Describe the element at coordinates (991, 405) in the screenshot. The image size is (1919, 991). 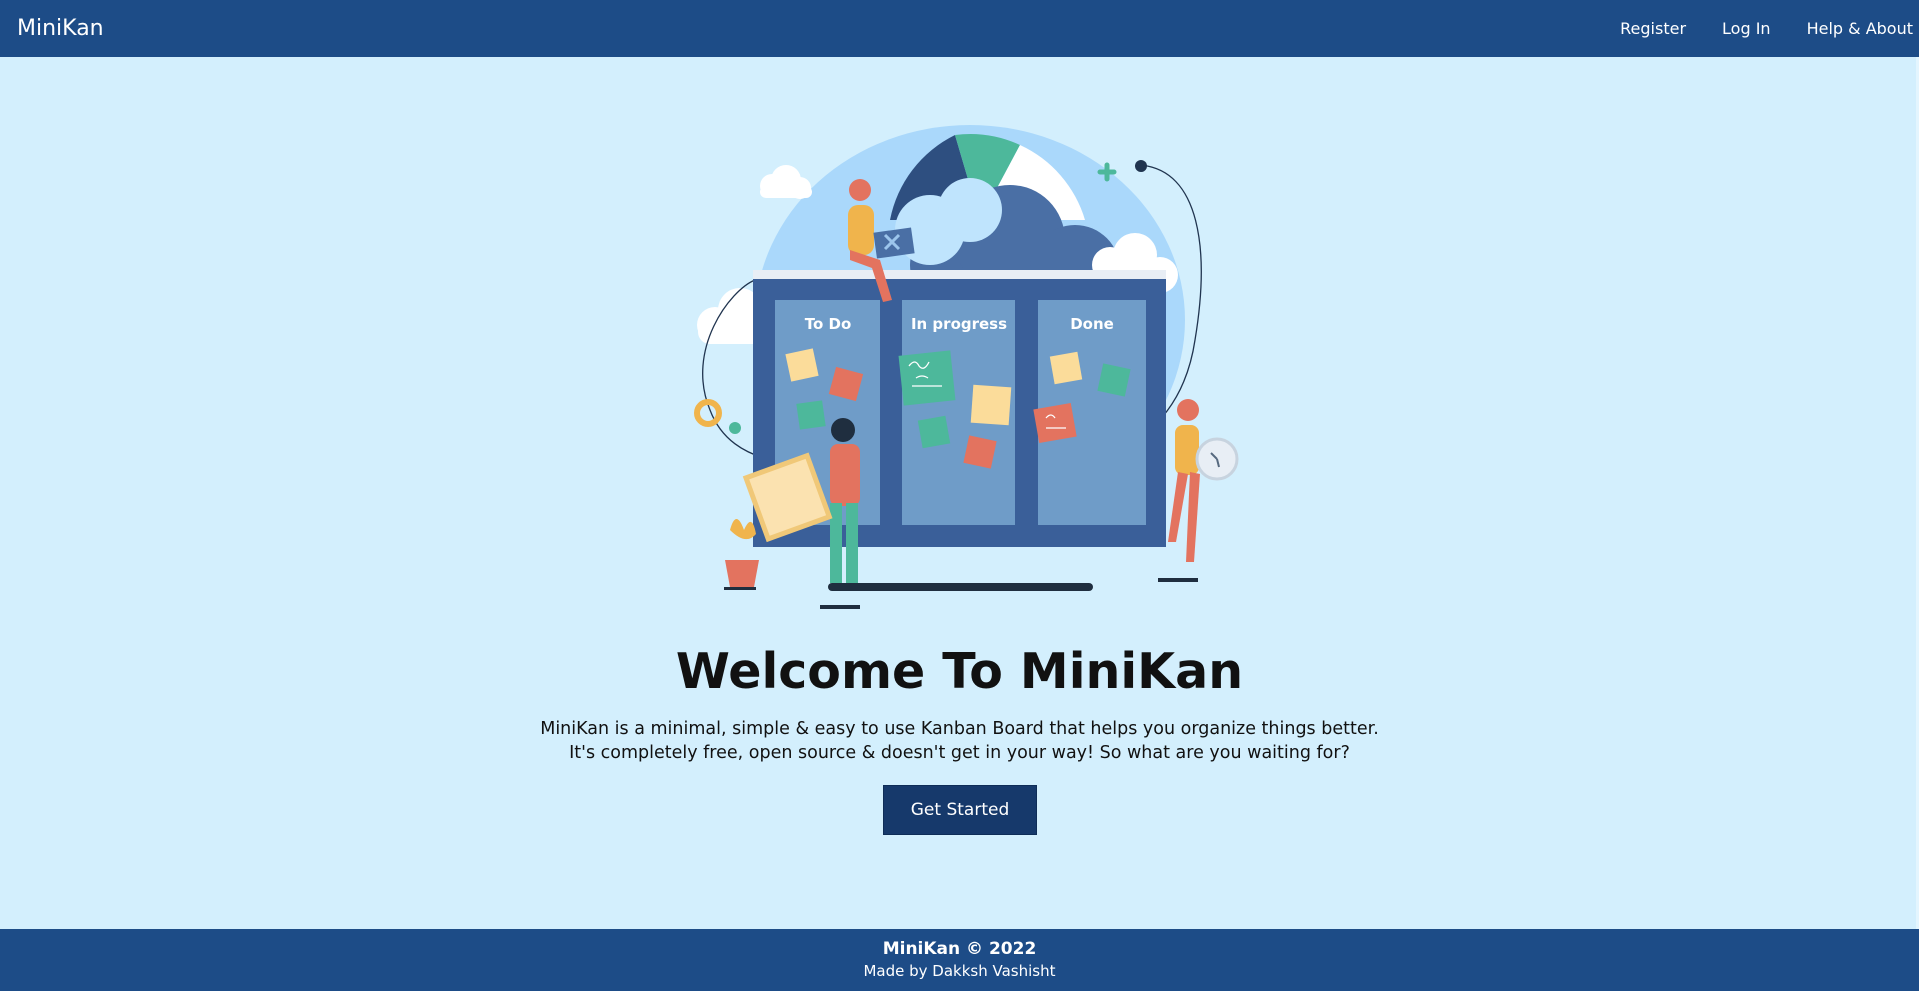
I see `sticky-note-yellow-large` at that location.